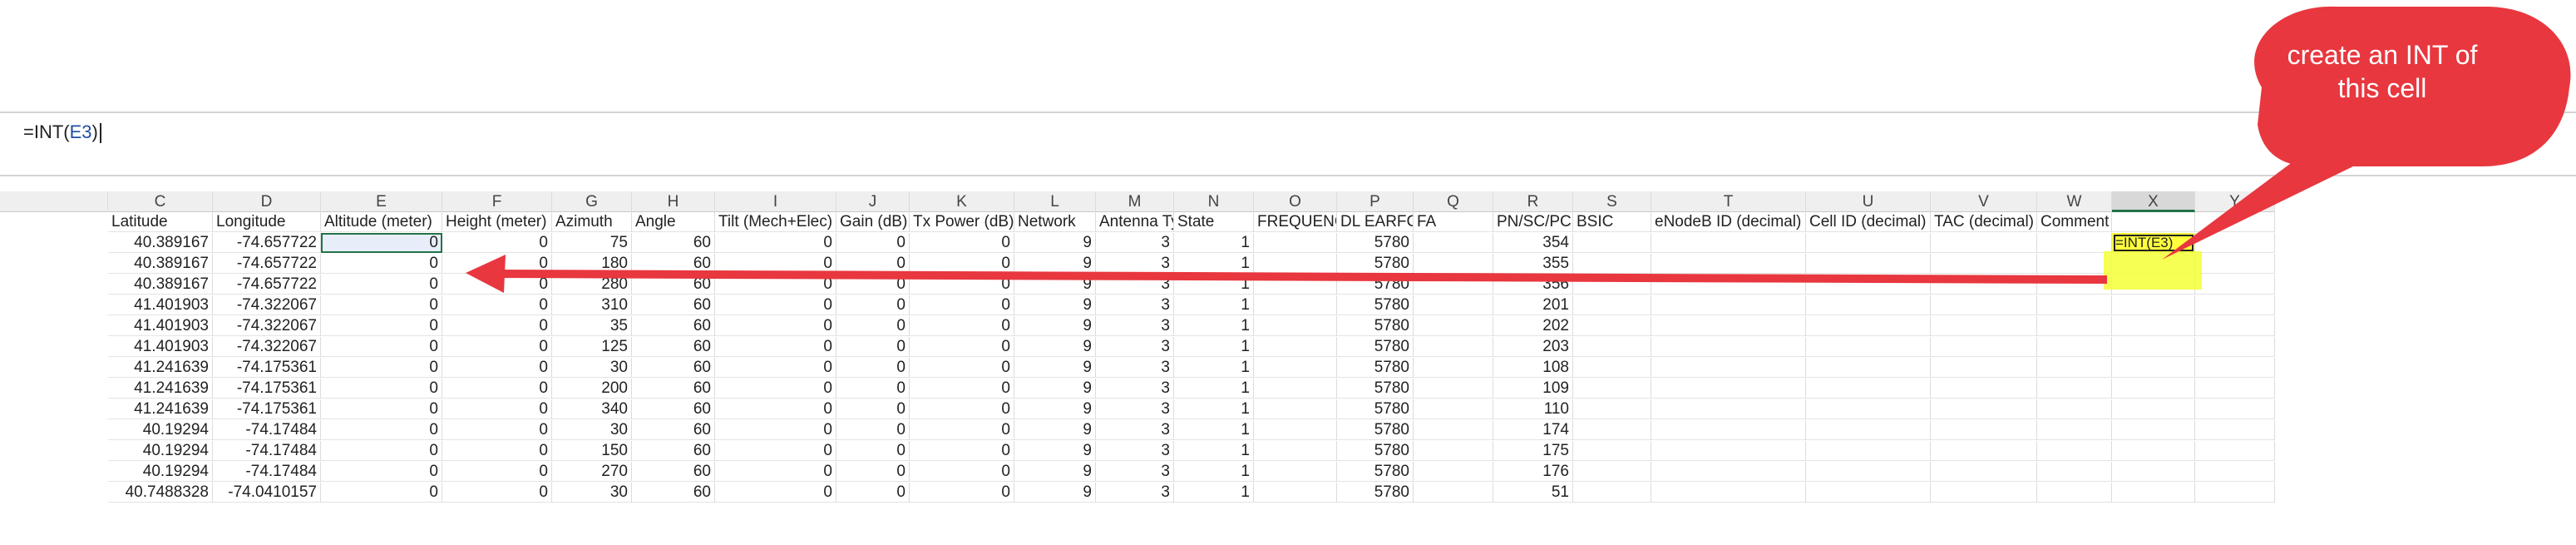  Describe the element at coordinates (2153, 243) in the screenshot. I see `cell-x-3: =INT(E3)` at that location.